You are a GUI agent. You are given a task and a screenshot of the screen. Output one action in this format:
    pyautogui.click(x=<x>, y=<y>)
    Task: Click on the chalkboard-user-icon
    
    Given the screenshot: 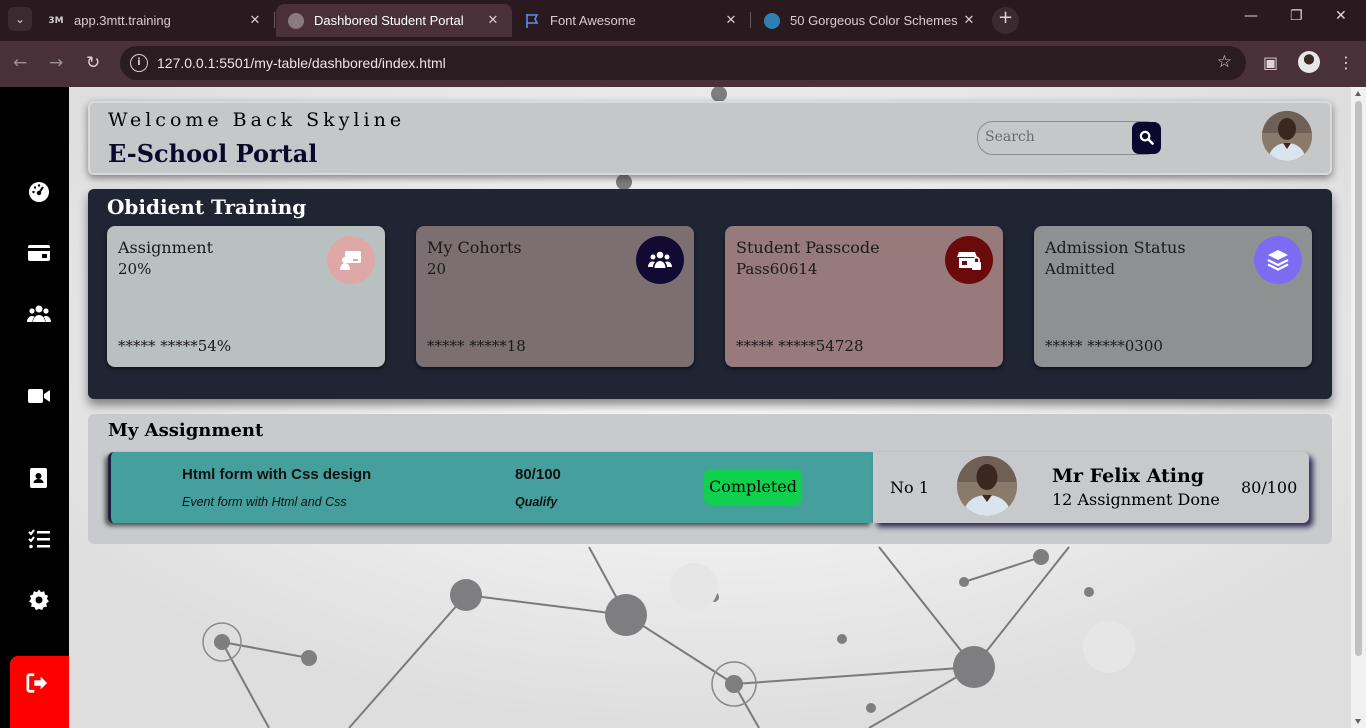 What is the action you would take?
    pyautogui.click(x=351, y=260)
    